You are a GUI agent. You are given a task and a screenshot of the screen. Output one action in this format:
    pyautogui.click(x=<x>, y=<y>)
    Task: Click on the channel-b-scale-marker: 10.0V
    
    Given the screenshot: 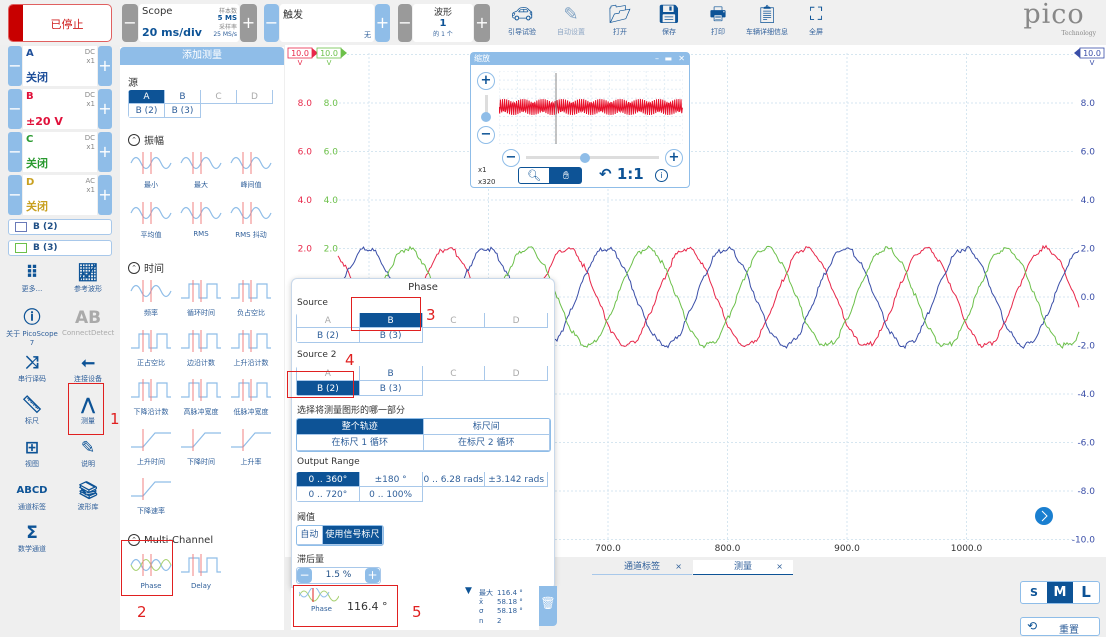 What is the action you would take?
    pyautogui.click(x=302, y=57)
    